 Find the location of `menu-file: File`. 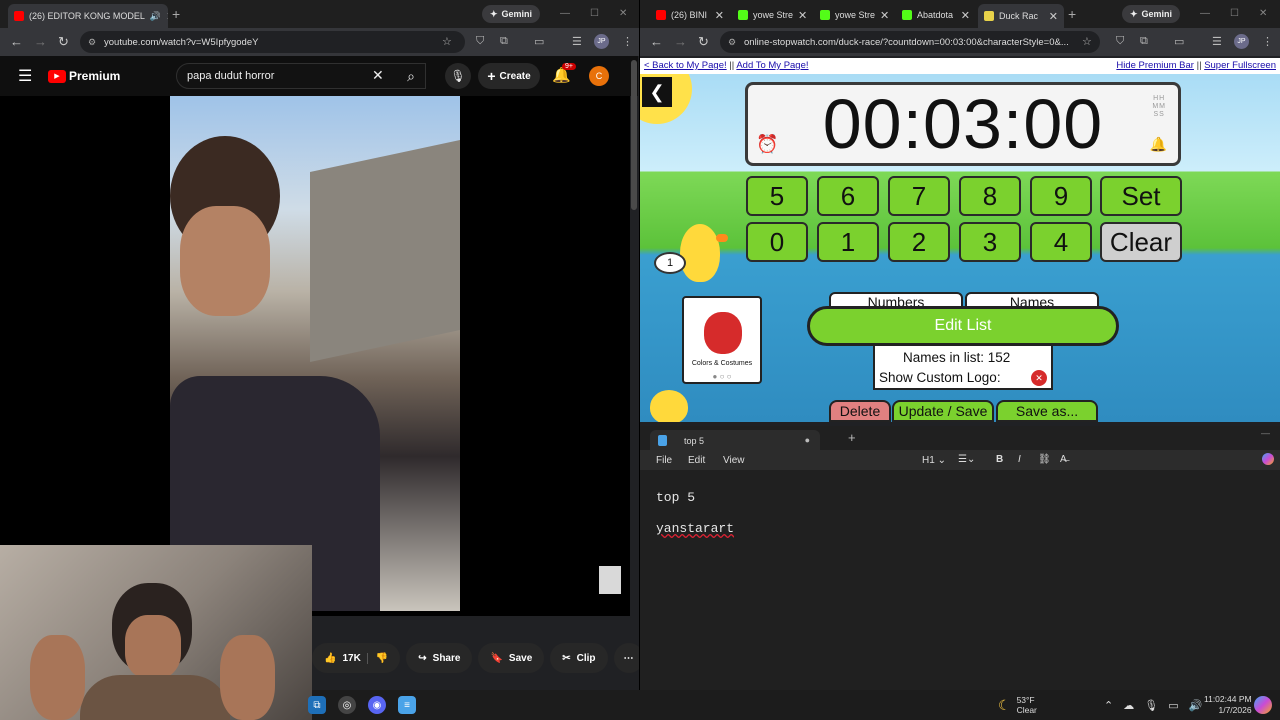

menu-file: File is located at coordinates (664, 460).